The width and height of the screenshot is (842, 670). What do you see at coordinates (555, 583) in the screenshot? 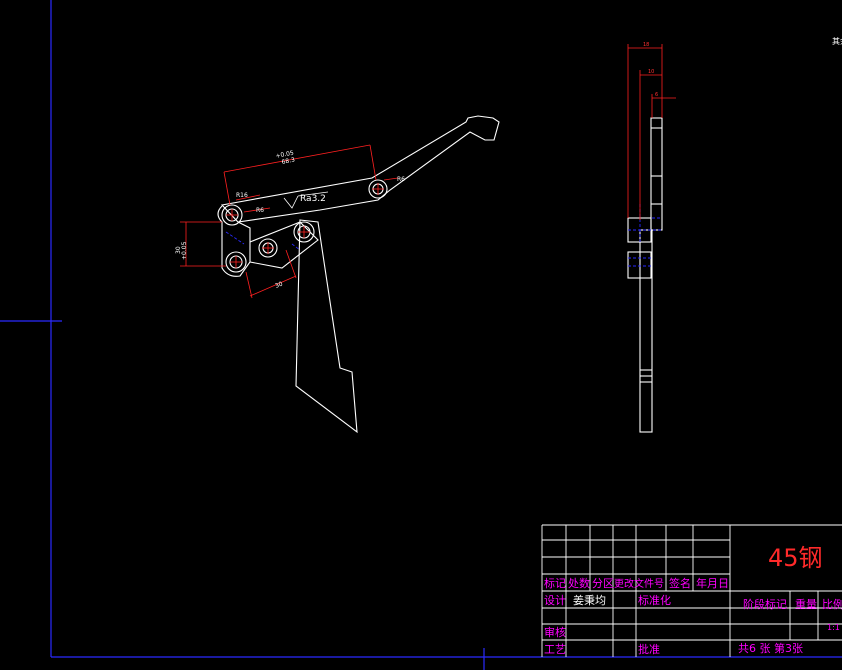
I see `header-mark: 标记` at bounding box center [555, 583].